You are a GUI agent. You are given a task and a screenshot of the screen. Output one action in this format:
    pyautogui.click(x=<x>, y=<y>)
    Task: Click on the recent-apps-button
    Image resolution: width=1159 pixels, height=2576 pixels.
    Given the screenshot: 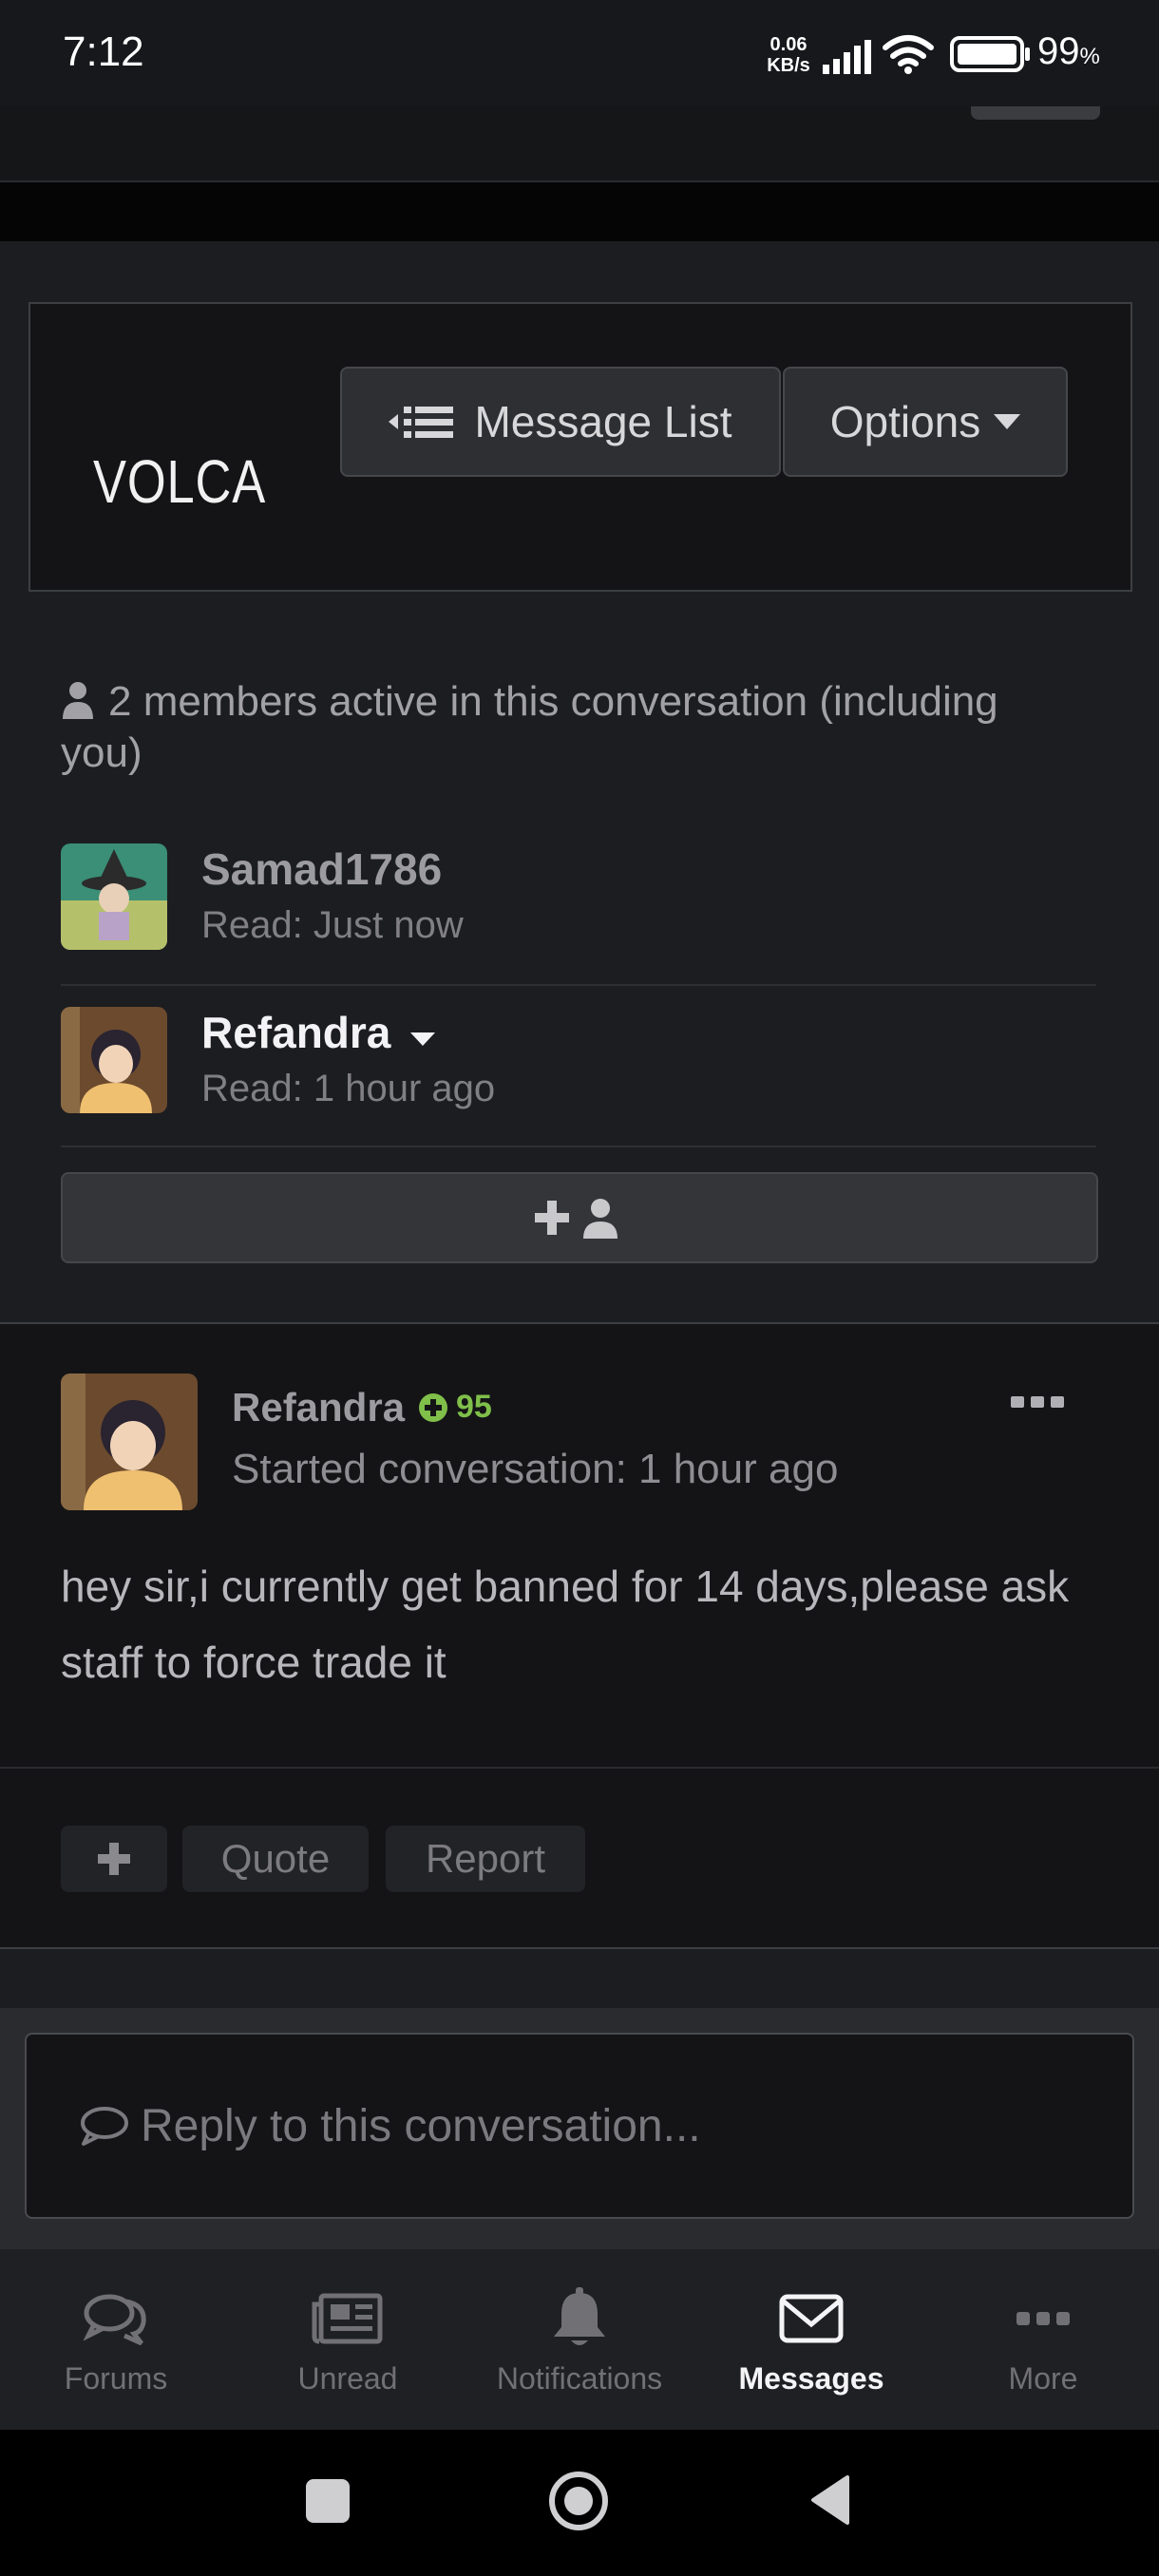 What is the action you would take?
    pyautogui.click(x=328, y=2501)
    